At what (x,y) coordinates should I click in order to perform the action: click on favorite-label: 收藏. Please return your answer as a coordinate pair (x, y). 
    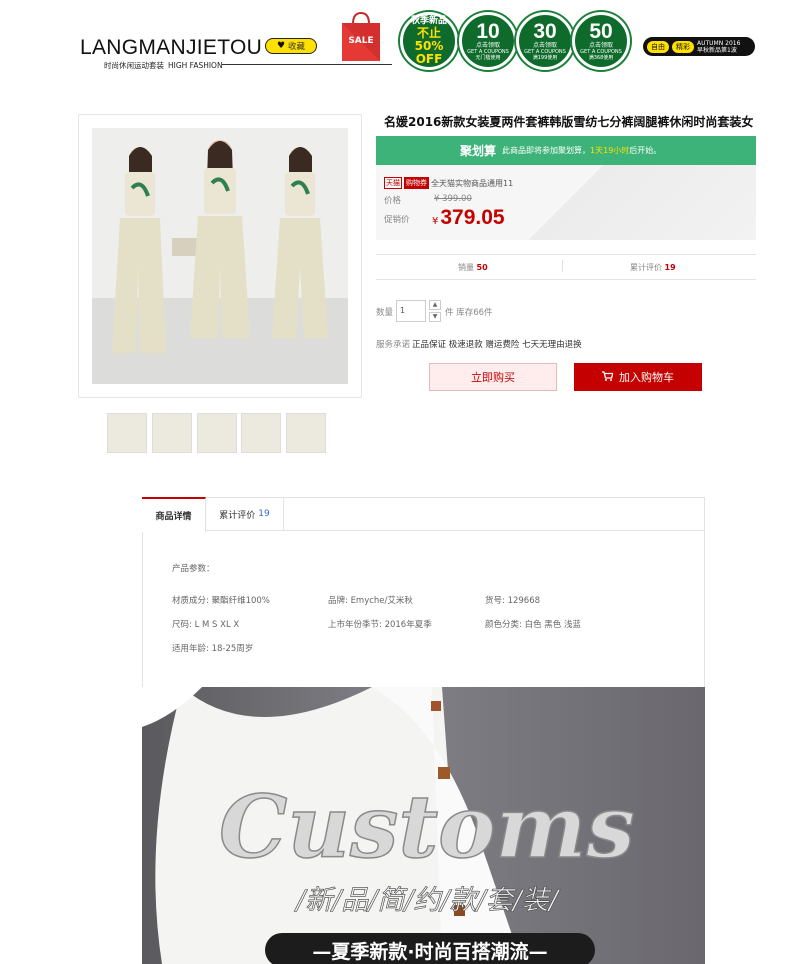
    Looking at the image, I should click on (297, 47).